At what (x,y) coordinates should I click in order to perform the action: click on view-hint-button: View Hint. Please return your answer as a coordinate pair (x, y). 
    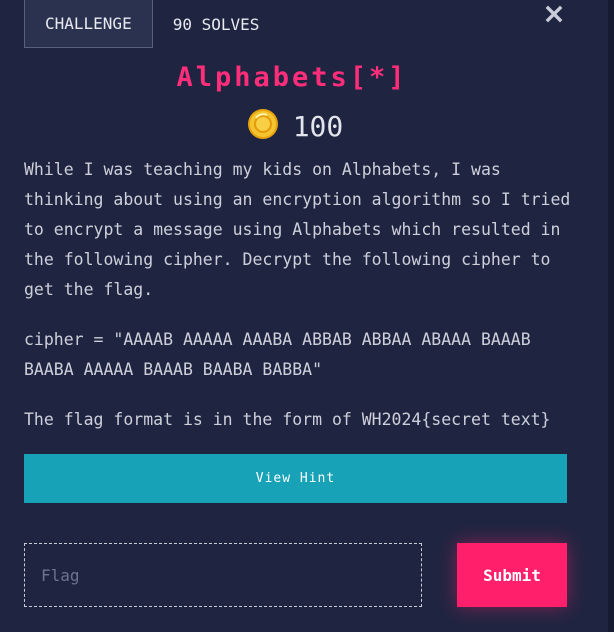
    Looking at the image, I should click on (295, 478).